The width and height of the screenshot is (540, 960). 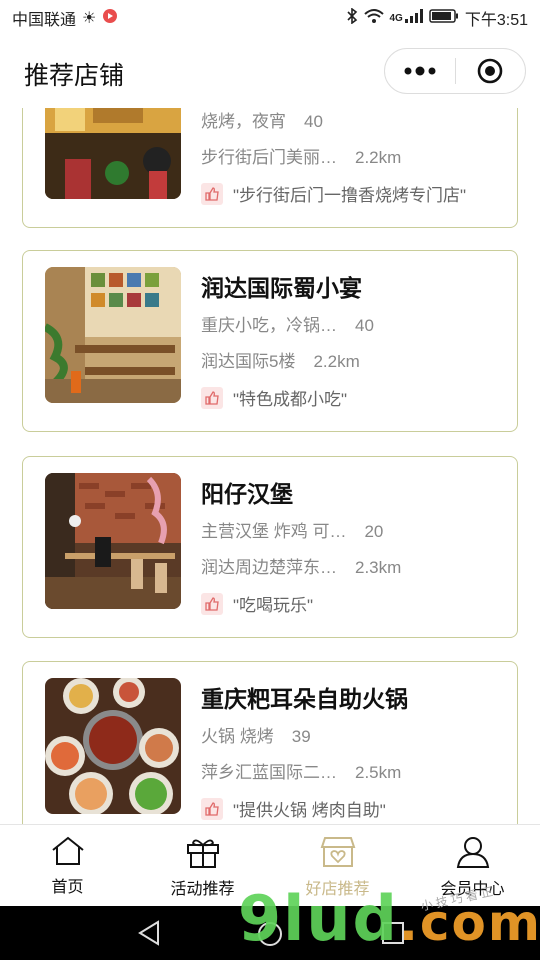 I want to click on close-miniprogram-button, so click(x=491, y=71).